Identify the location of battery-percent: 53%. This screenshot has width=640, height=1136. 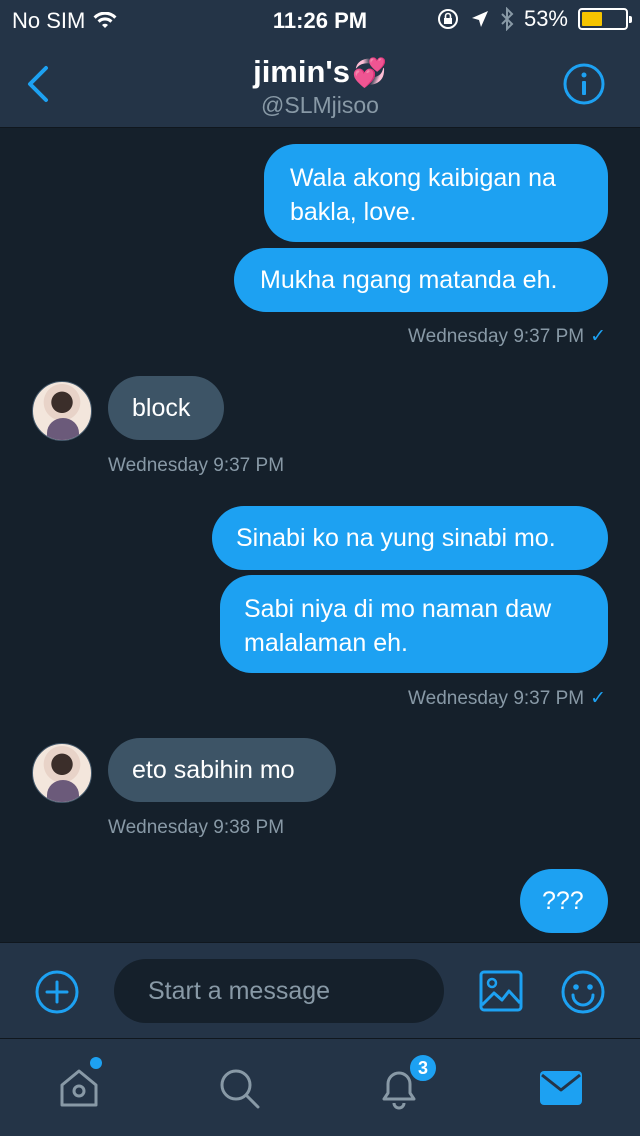
(545, 18).